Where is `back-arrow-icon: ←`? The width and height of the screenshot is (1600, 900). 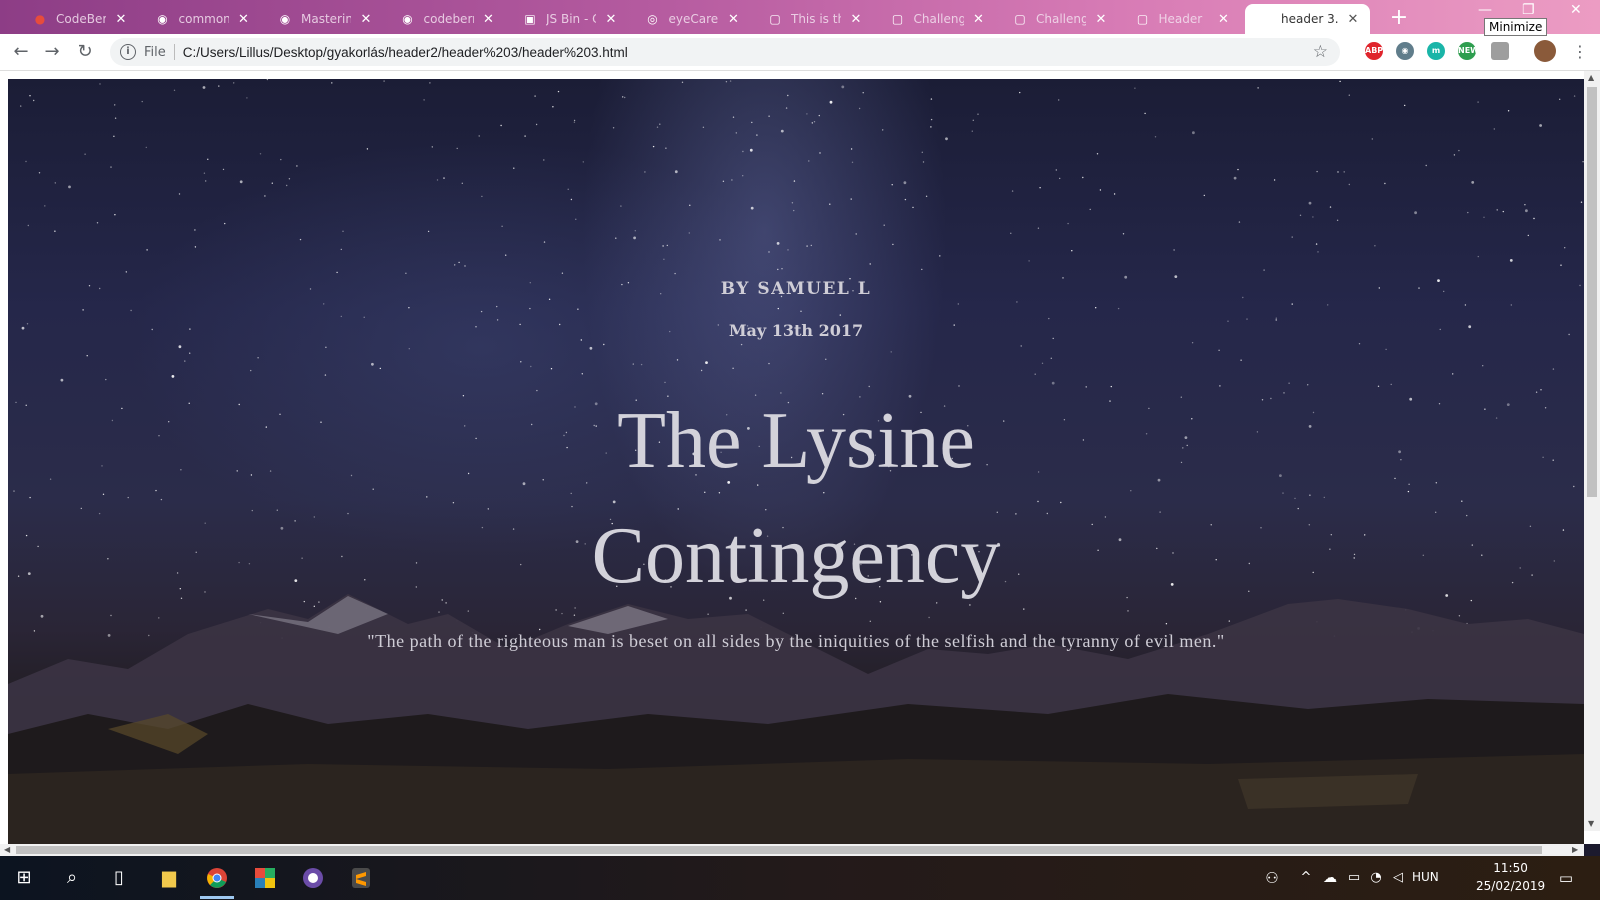 back-arrow-icon: ← is located at coordinates (21, 52).